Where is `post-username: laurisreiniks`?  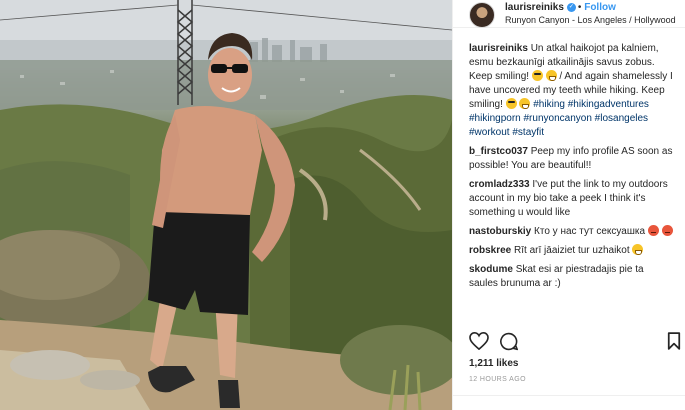 post-username: laurisreiniks is located at coordinates (534, 7).